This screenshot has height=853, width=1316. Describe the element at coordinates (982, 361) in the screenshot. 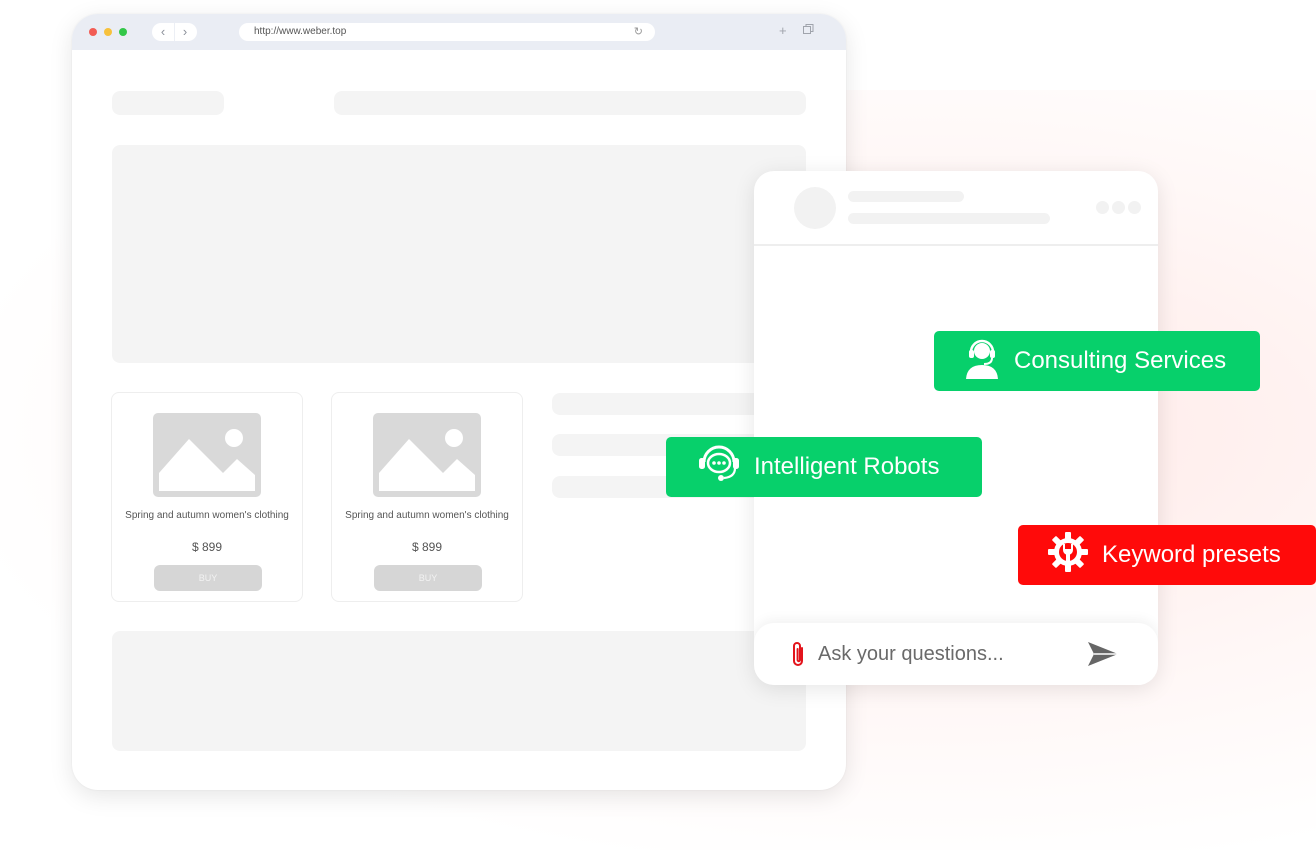

I see `headset-agent-icon` at that location.